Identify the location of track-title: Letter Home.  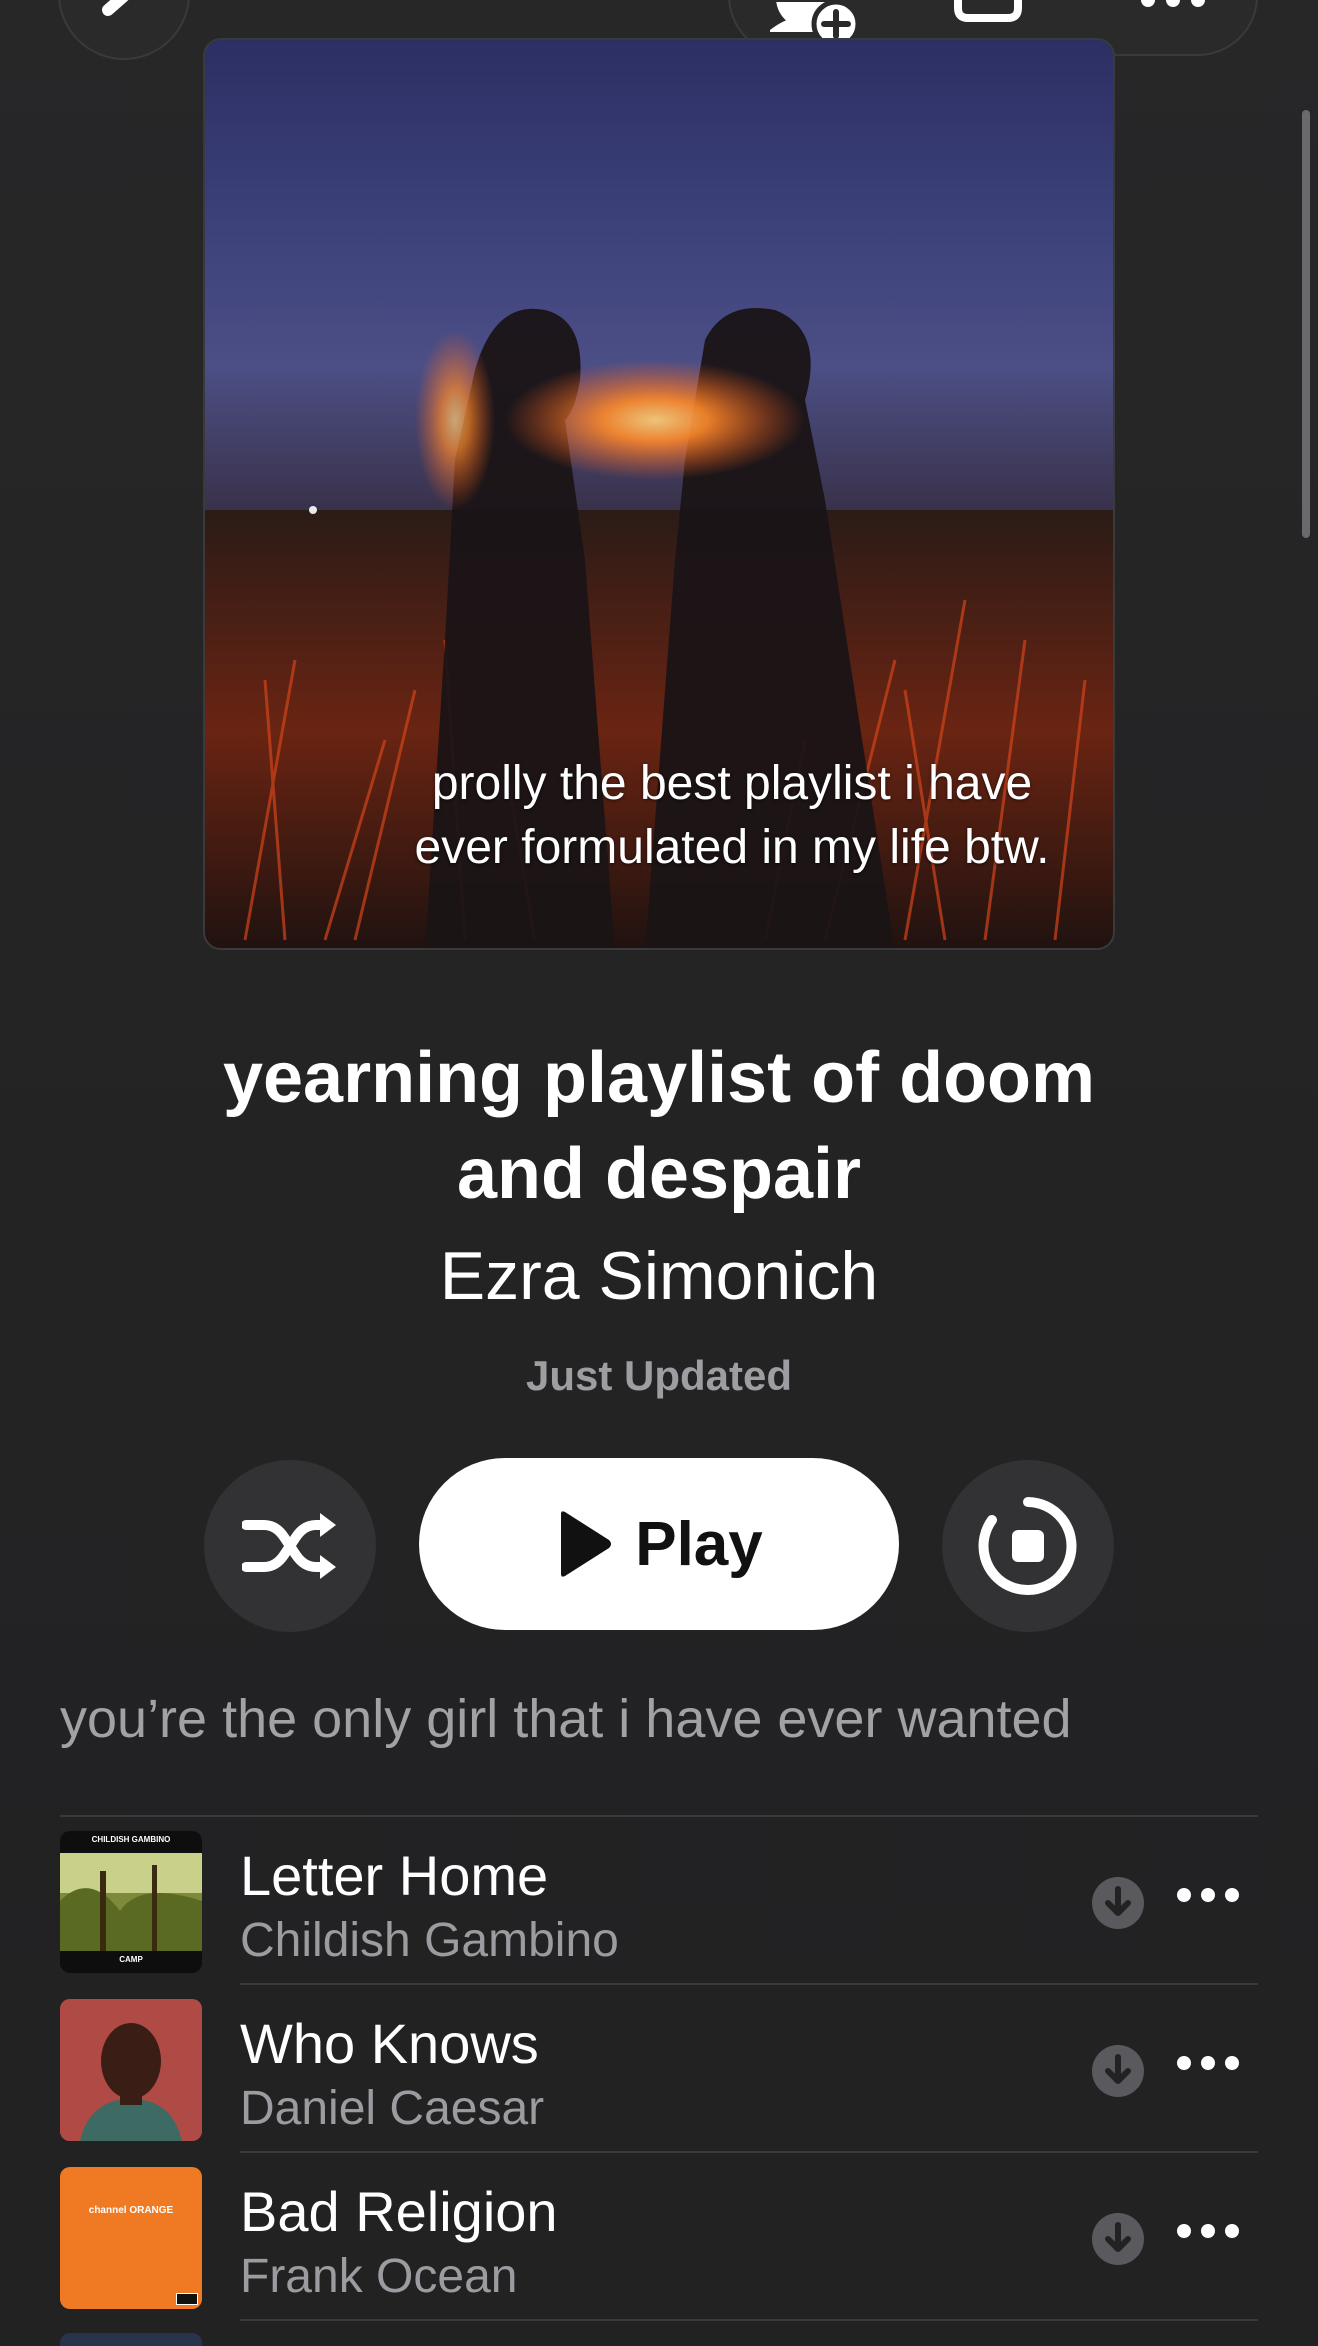
(394, 1875).